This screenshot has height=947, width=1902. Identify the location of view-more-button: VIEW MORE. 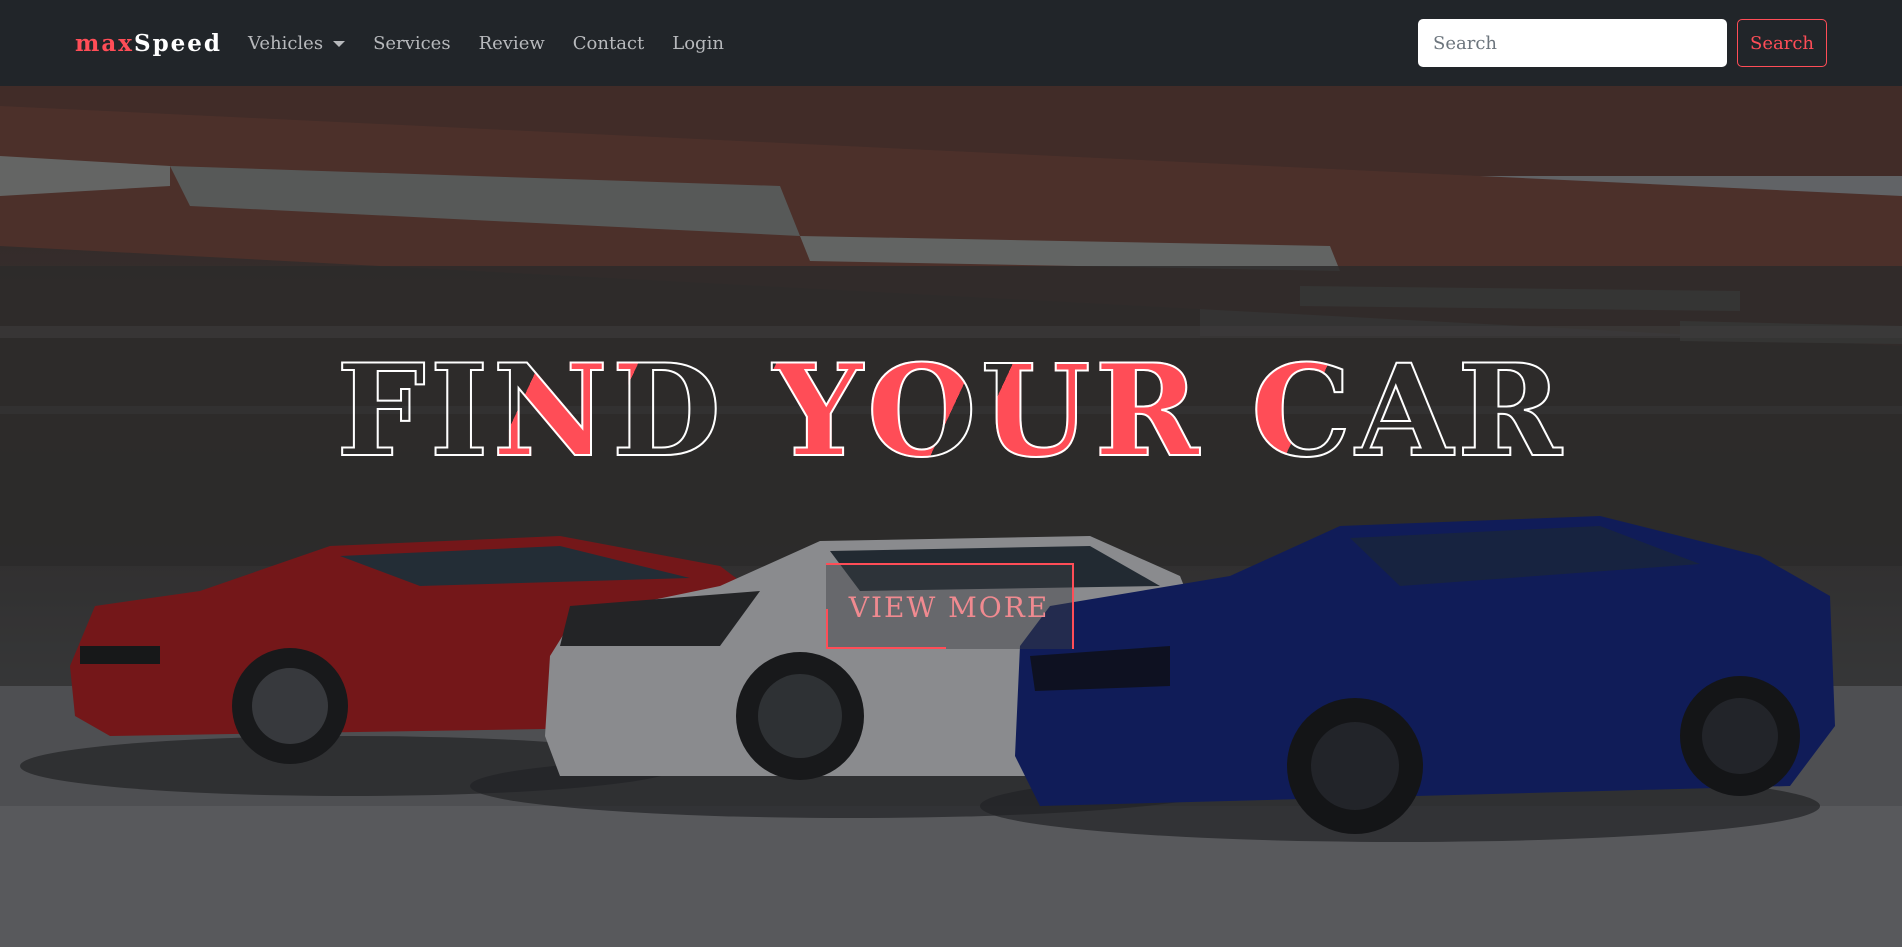
(950, 606).